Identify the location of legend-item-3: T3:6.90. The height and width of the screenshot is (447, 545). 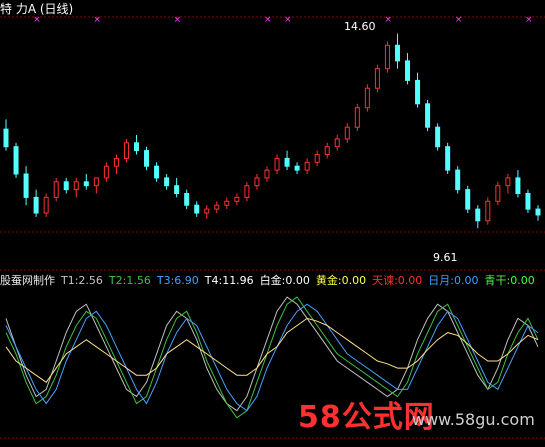
(177, 280).